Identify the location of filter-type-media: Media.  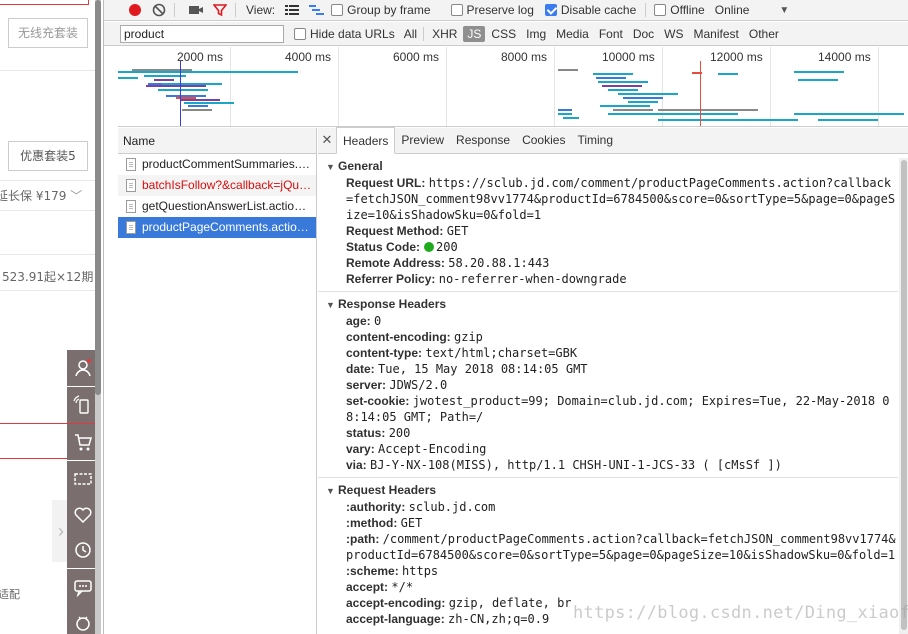
(572, 34).